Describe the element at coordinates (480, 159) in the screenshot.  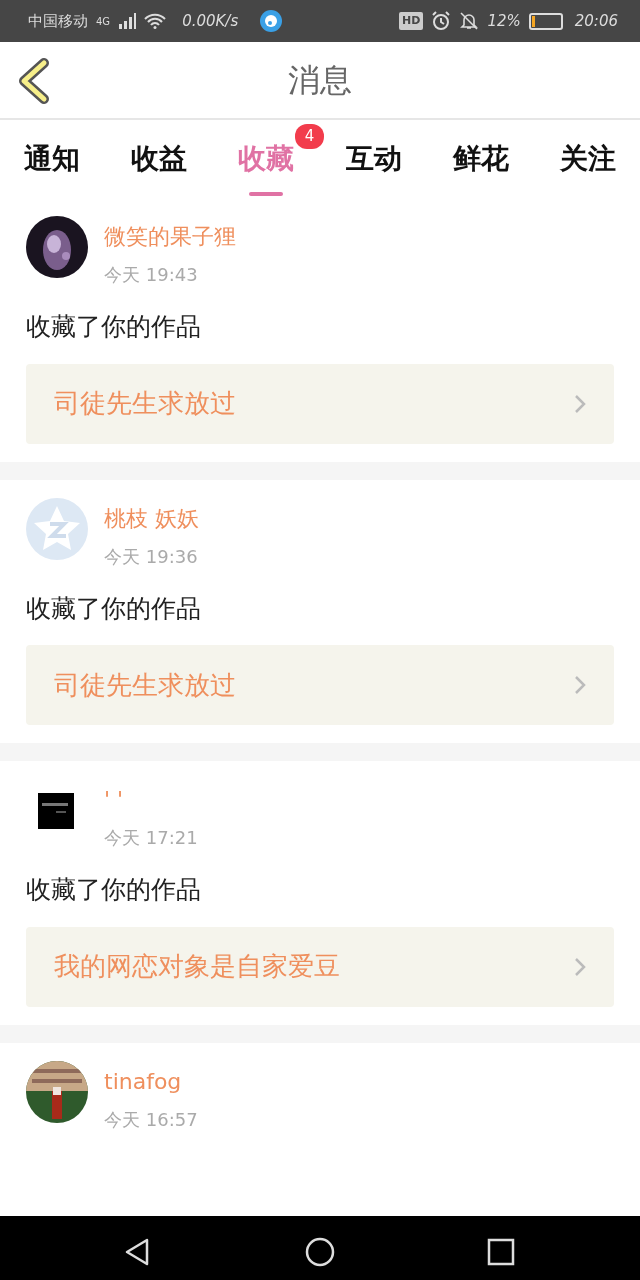
I see `tab: 鲜花` at that location.